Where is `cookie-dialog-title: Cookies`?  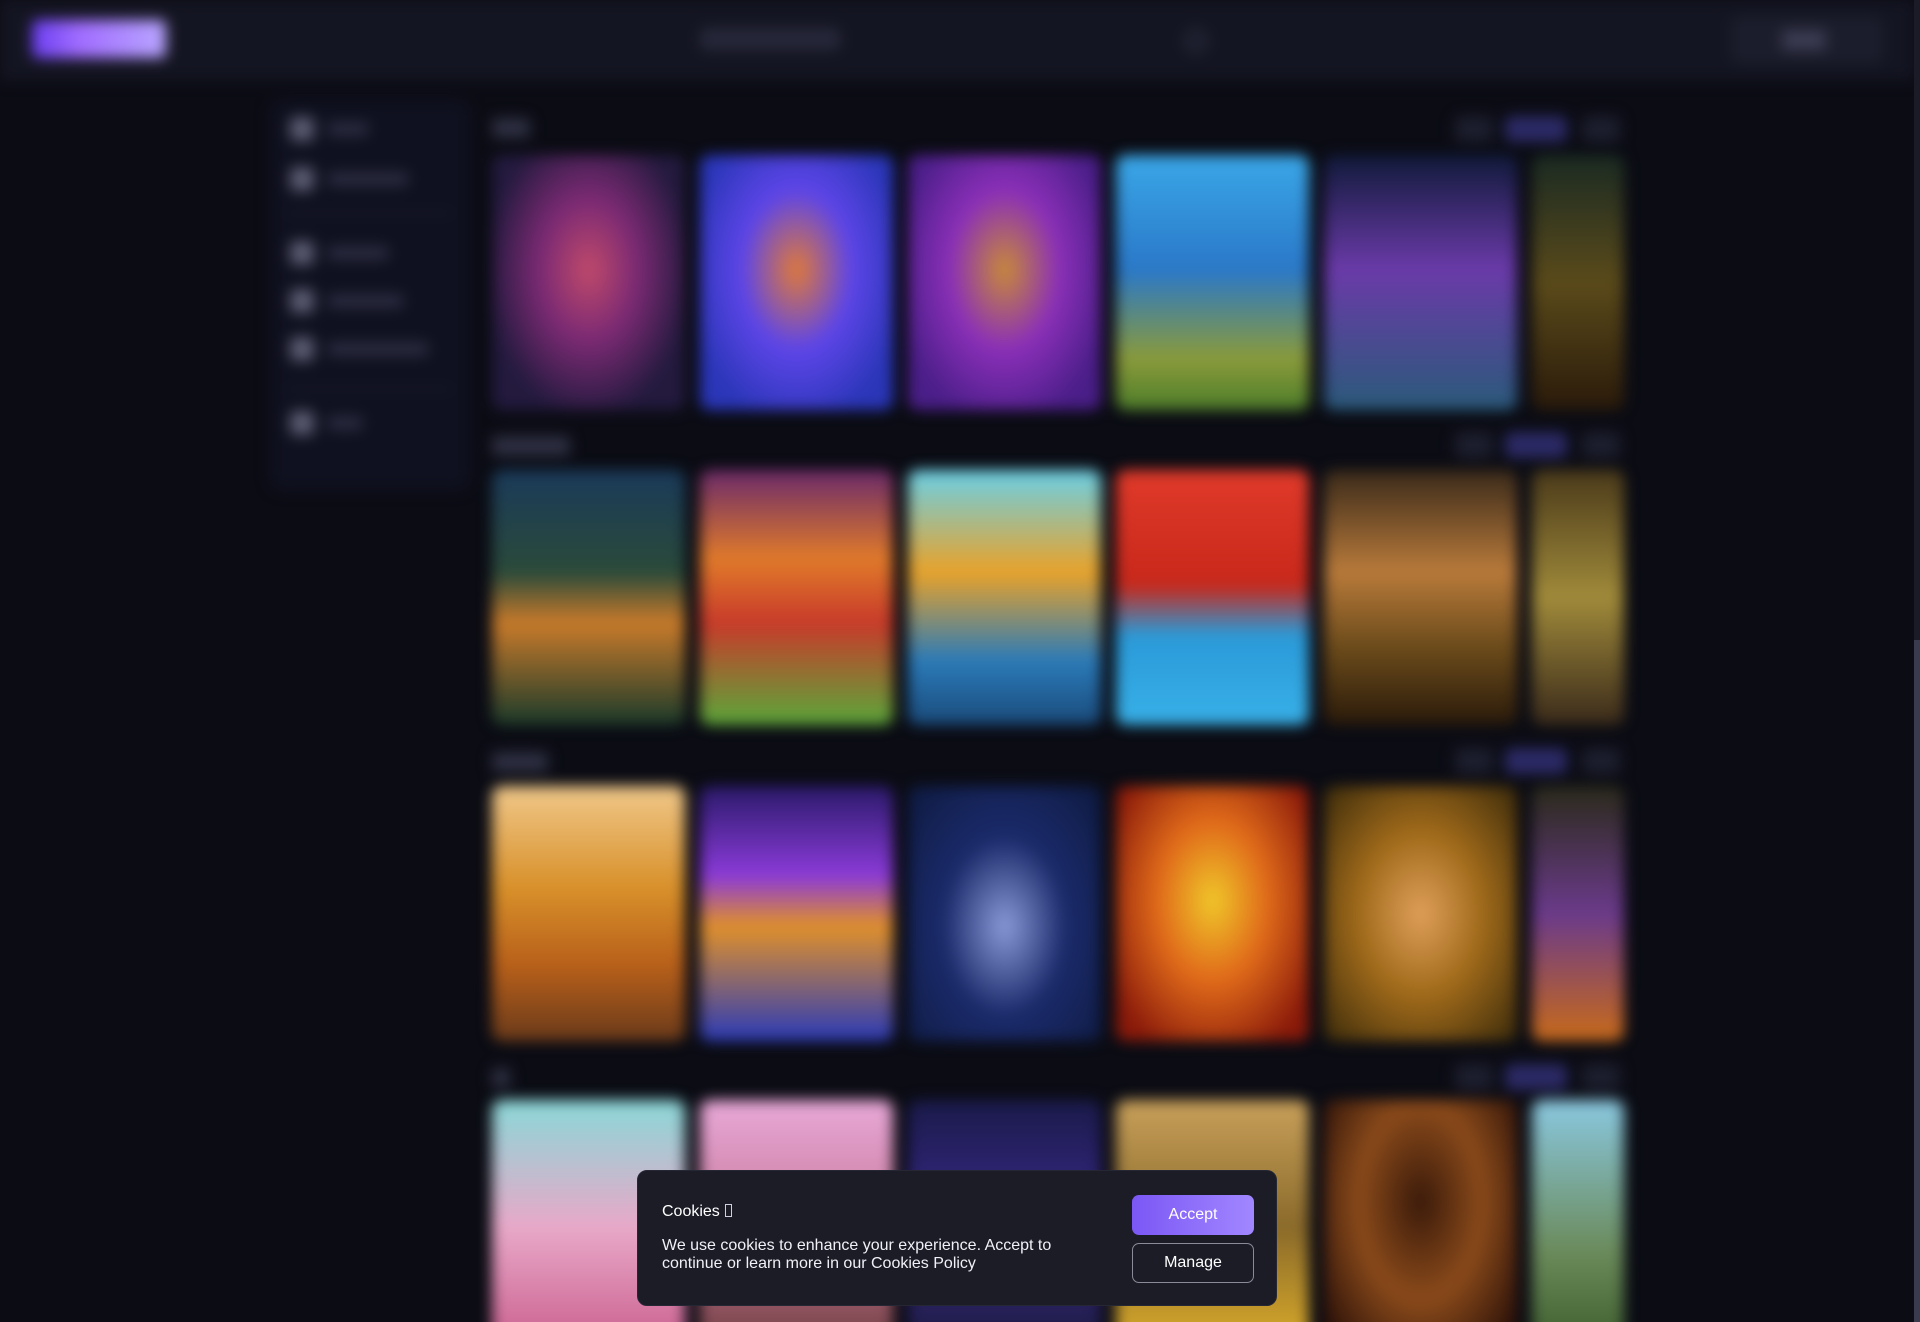
cookie-dialog-title: Cookies is located at coordinates (697, 1212).